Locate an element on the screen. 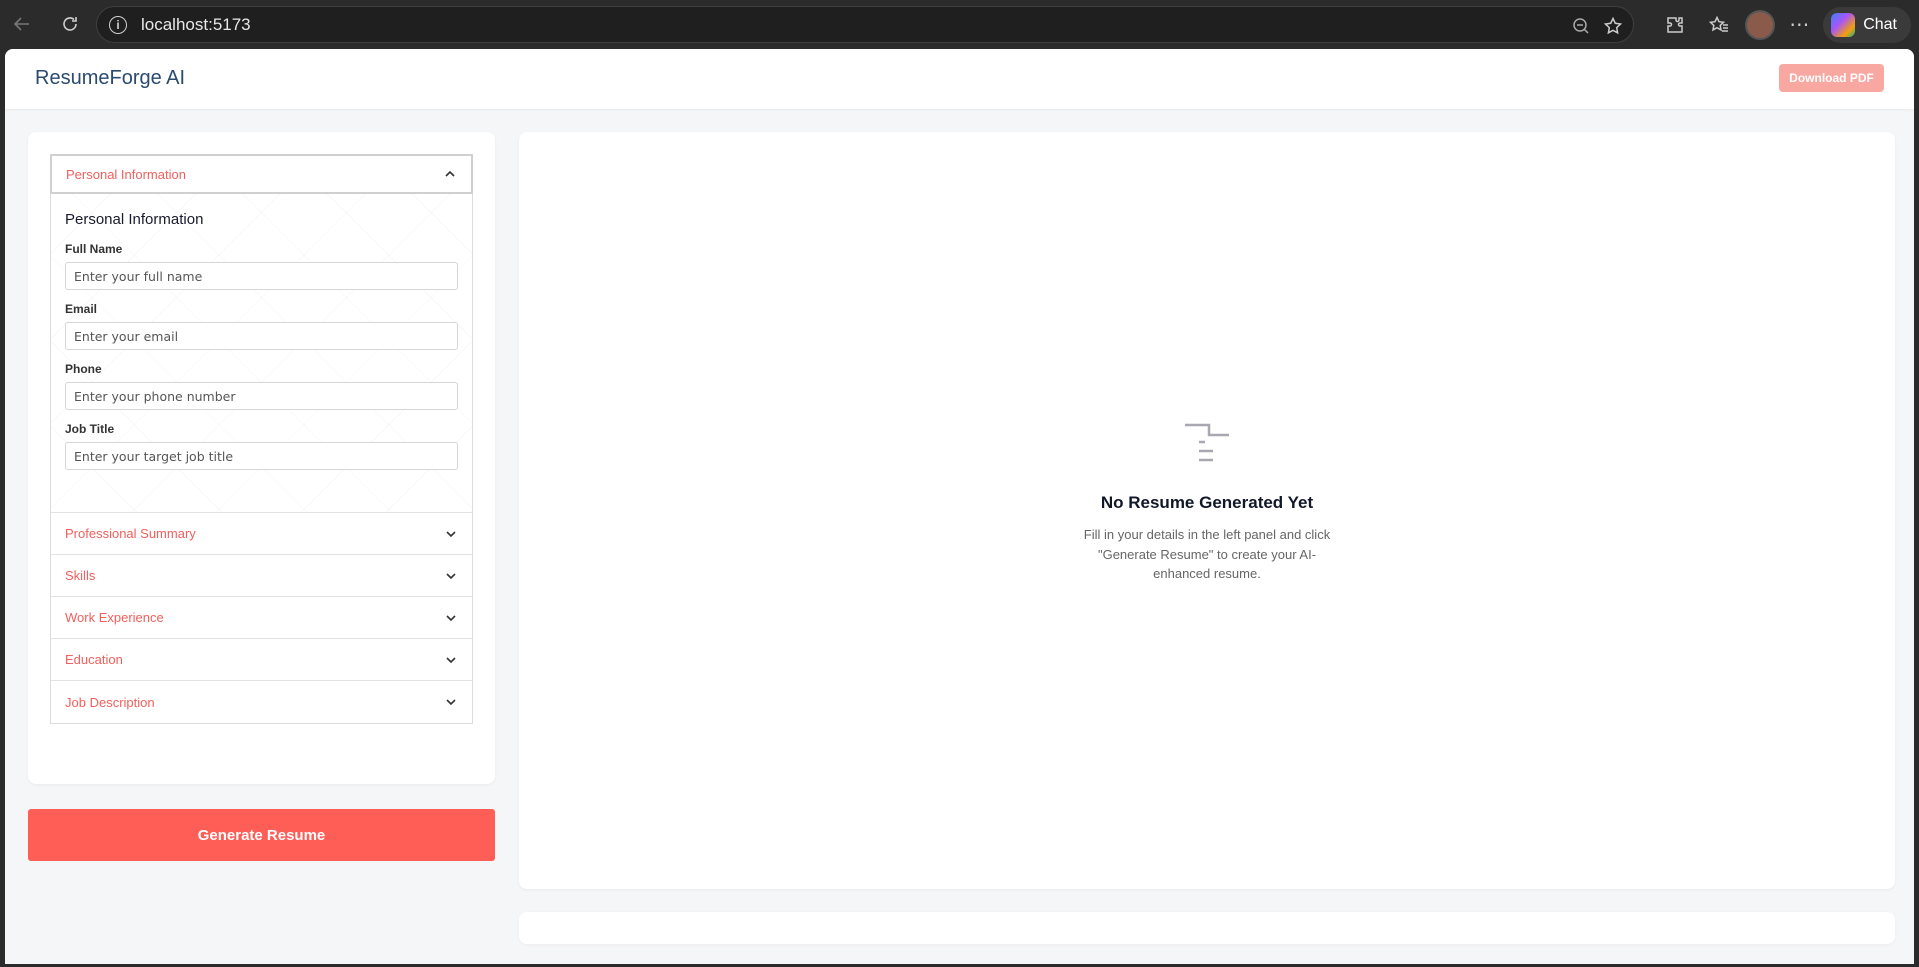 Image resolution: width=1919 pixels, height=967 pixels. accordion-header-job-description: Job Description is located at coordinates (261, 702).